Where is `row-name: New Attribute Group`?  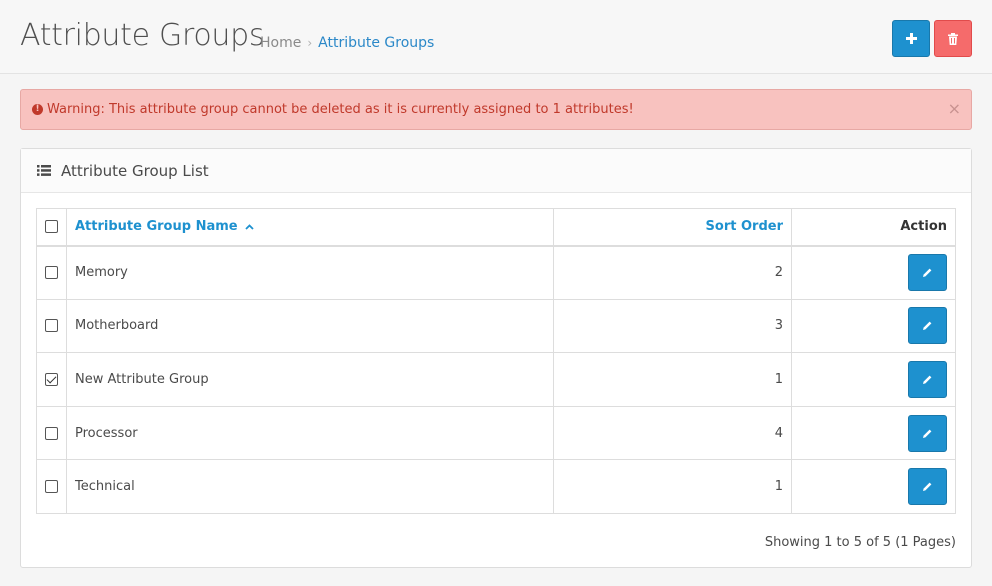 row-name: New Attribute Group is located at coordinates (310, 379).